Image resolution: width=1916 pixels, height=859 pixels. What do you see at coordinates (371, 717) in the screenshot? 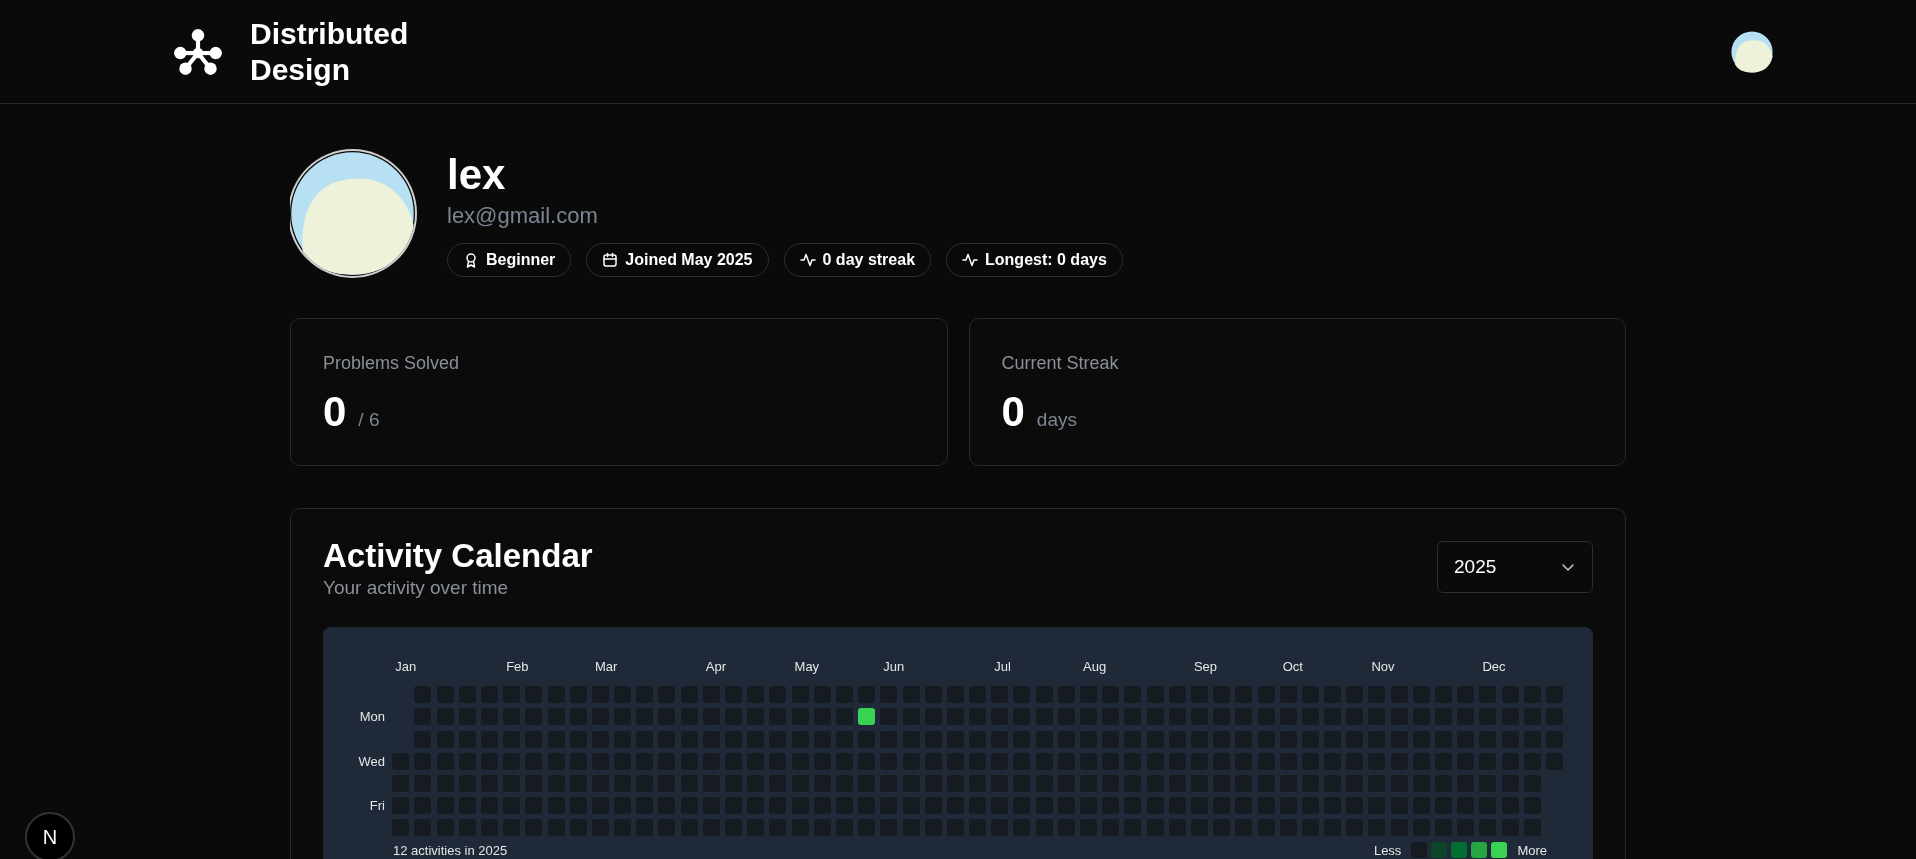
I see `weekday-label: Mon` at bounding box center [371, 717].